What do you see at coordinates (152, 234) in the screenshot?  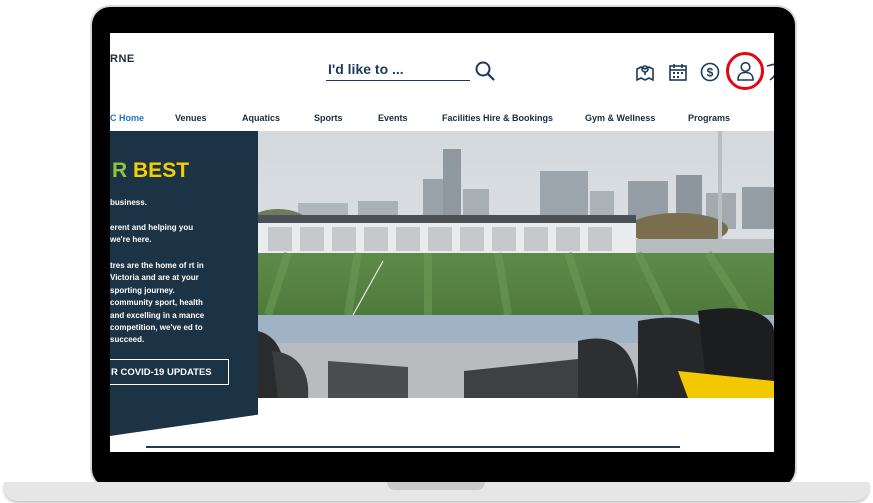 I see `hero-paragraph-2: erent and helping you we're here.` at bounding box center [152, 234].